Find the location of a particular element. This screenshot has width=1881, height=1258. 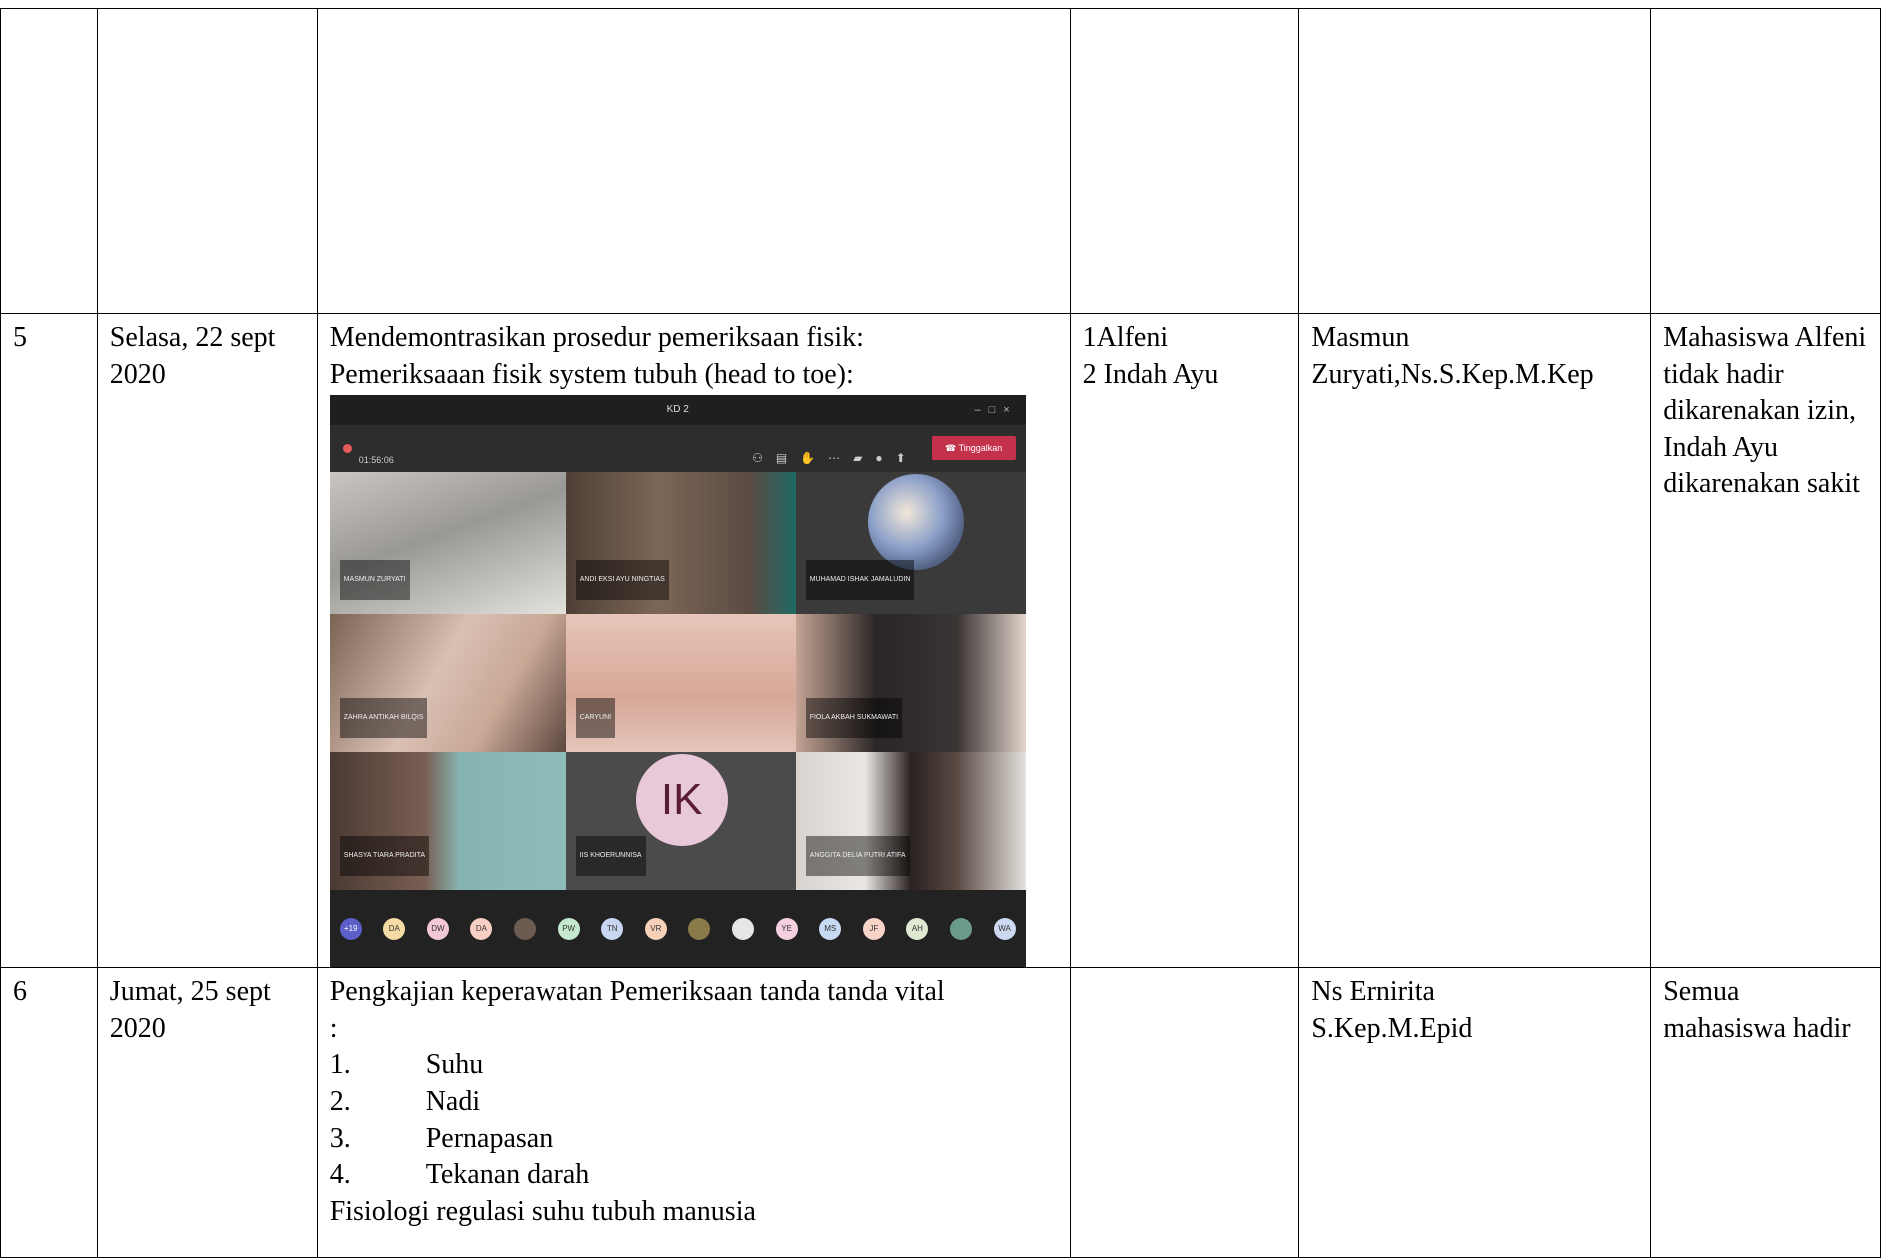

video-tile: MASMUN ZURYATI is located at coordinates (447, 543).